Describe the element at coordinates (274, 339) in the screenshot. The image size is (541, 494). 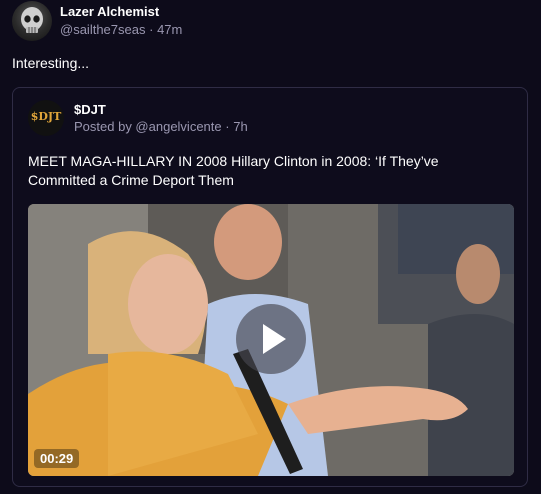
I see `play-icon` at that location.